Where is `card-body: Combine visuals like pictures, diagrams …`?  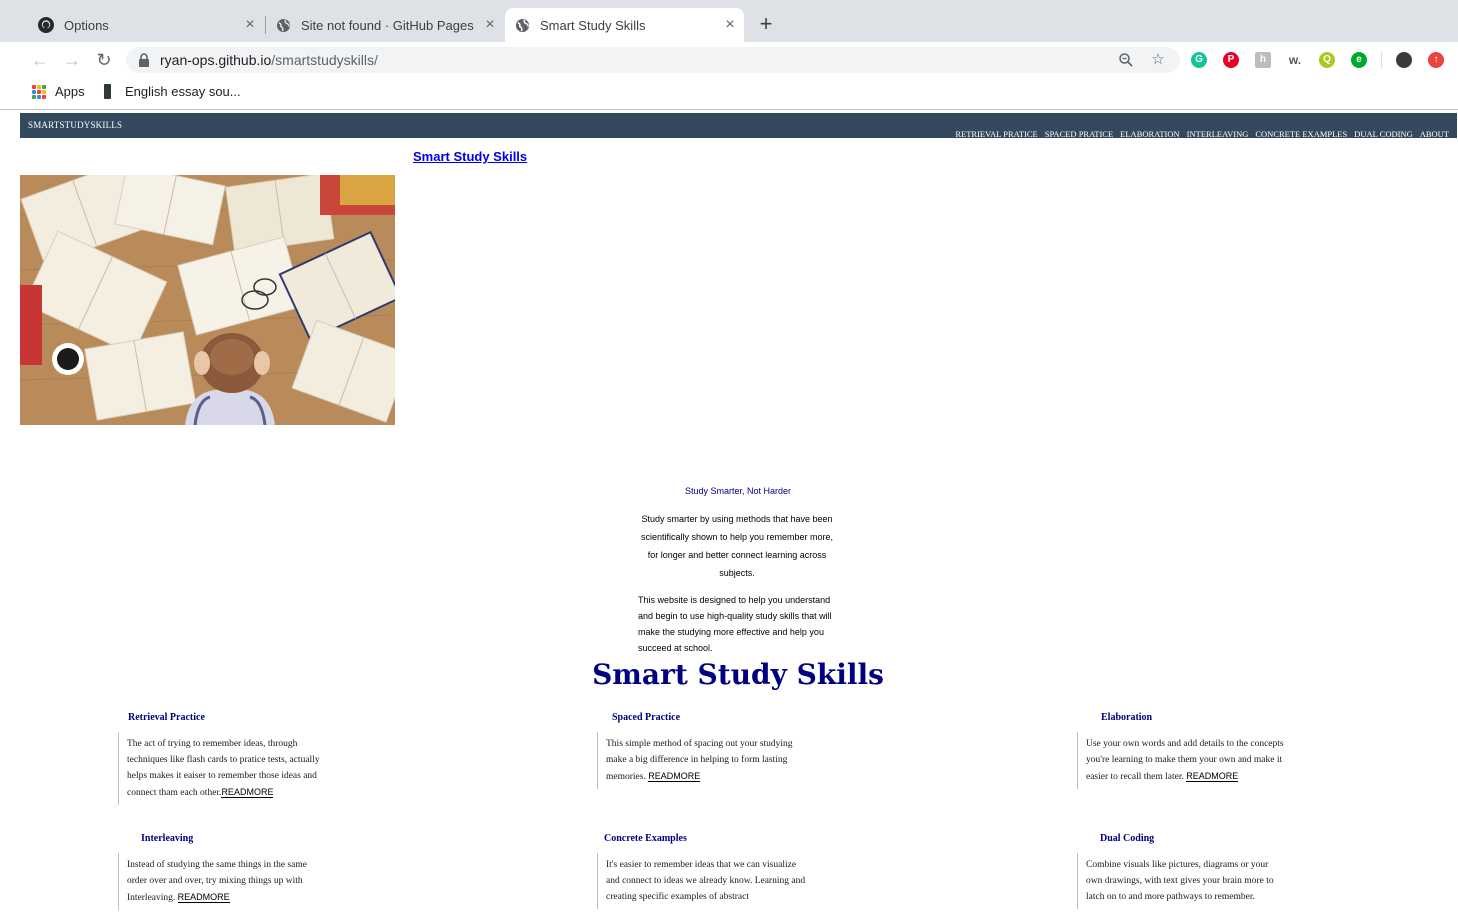 card-body: Combine visuals like pictures, diagrams … is located at coordinates (1182, 881).